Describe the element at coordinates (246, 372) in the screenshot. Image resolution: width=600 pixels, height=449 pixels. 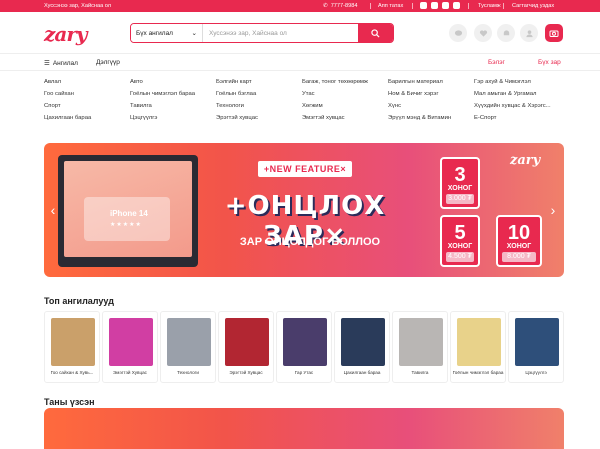
I see `top-category-label: Эрэгтэй Хувцас` at that location.